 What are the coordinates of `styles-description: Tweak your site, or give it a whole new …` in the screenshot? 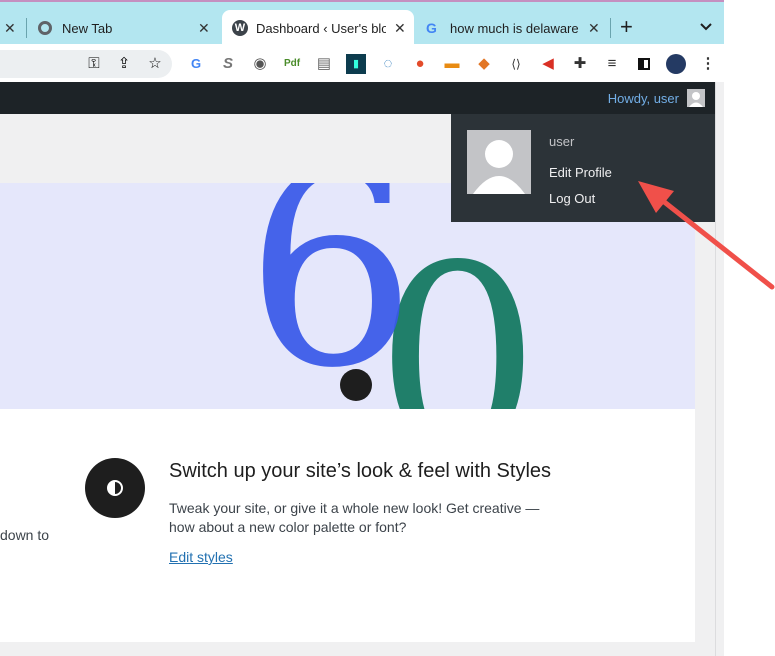 It's located at (354, 517).